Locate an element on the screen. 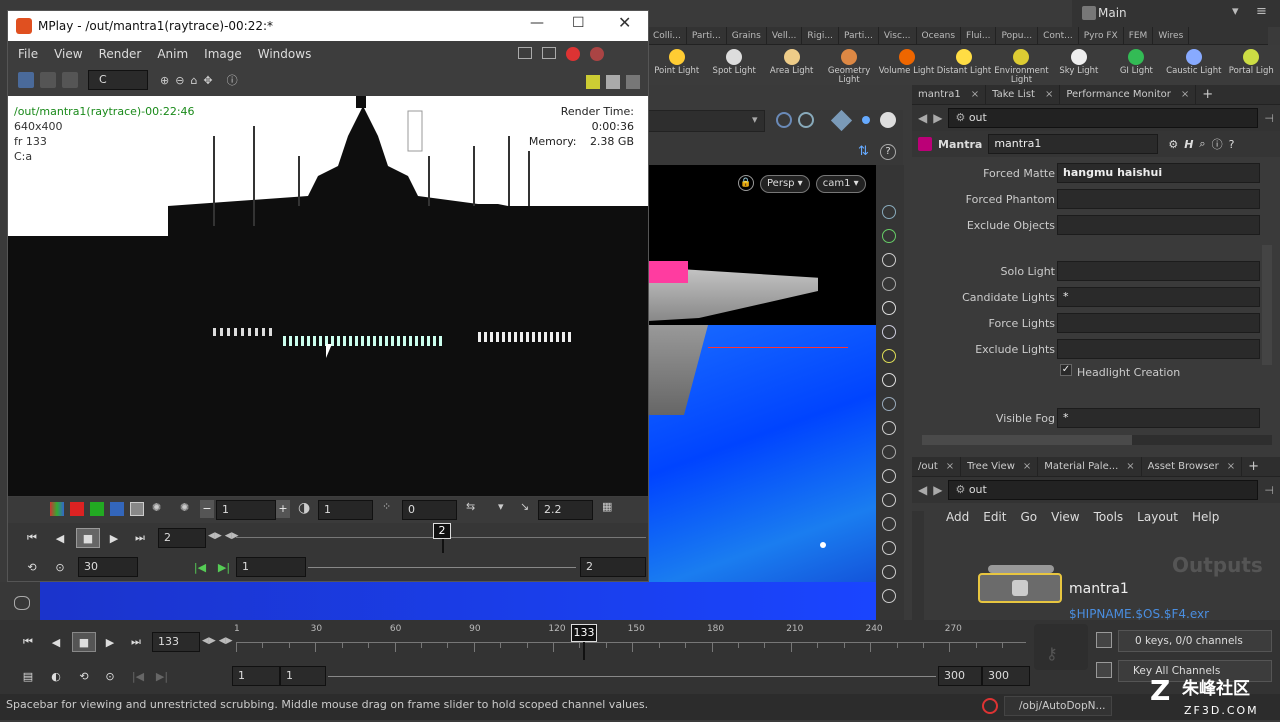  parameter-field: * is located at coordinates (1158, 297).